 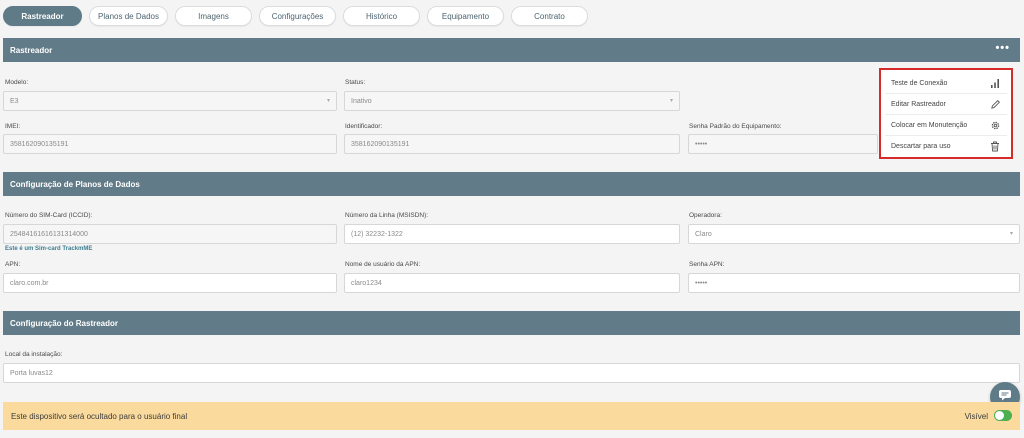 What do you see at coordinates (512, 283) in the screenshot?
I see `apn-user-field: claro1234` at bounding box center [512, 283].